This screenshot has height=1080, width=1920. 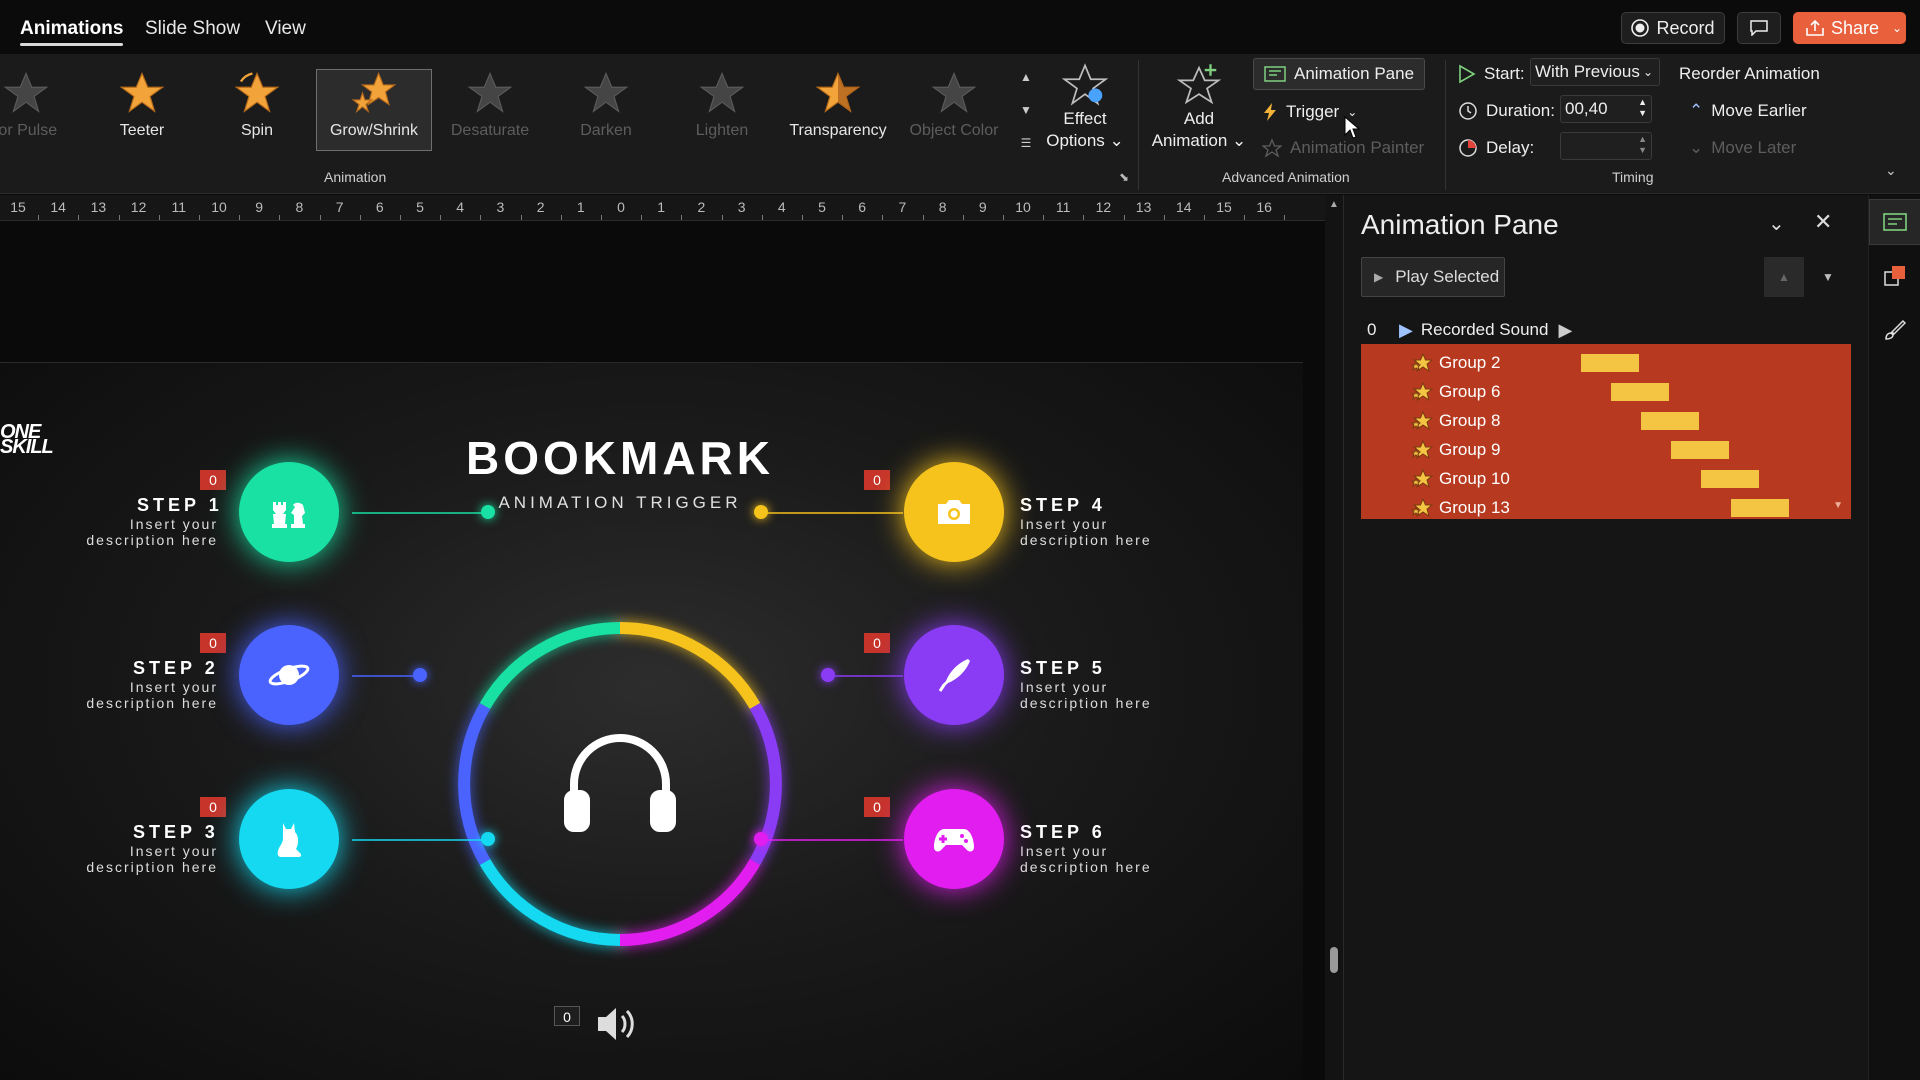 I want to click on animation-item-name: Group 8, so click(x=1470, y=420).